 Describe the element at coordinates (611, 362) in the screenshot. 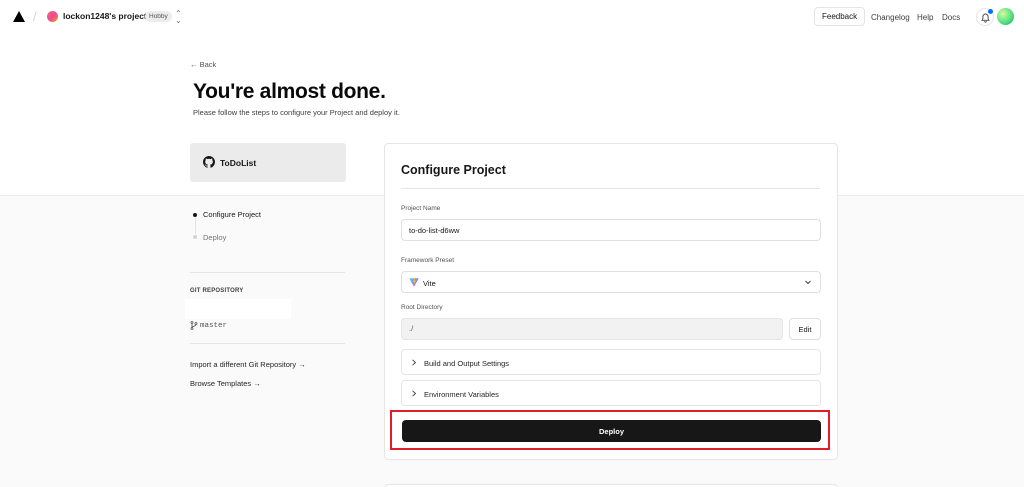

I see `build-output-settings-toggle: Build and Output Settings` at that location.